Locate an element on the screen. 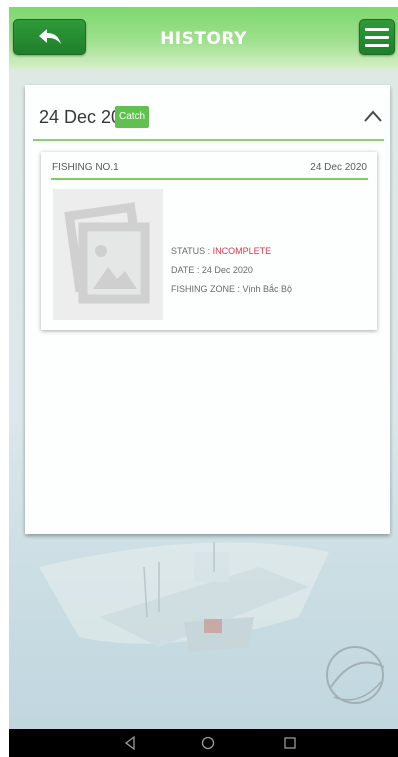 The height and width of the screenshot is (757, 398). group-divider is located at coordinates (208, 140).